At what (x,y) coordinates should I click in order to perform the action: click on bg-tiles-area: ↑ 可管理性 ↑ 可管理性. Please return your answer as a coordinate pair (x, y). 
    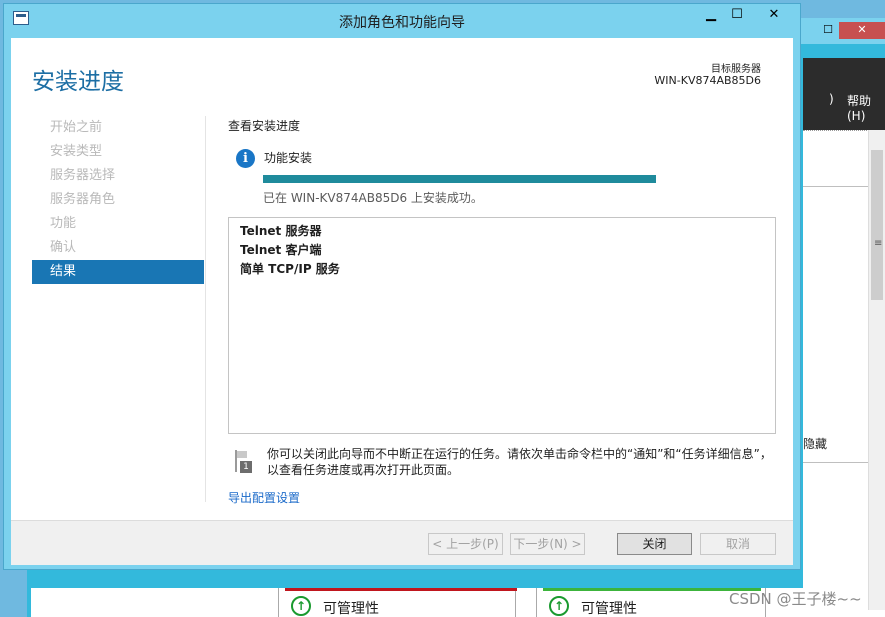
    Looking at the image, I should click on (417, 602).